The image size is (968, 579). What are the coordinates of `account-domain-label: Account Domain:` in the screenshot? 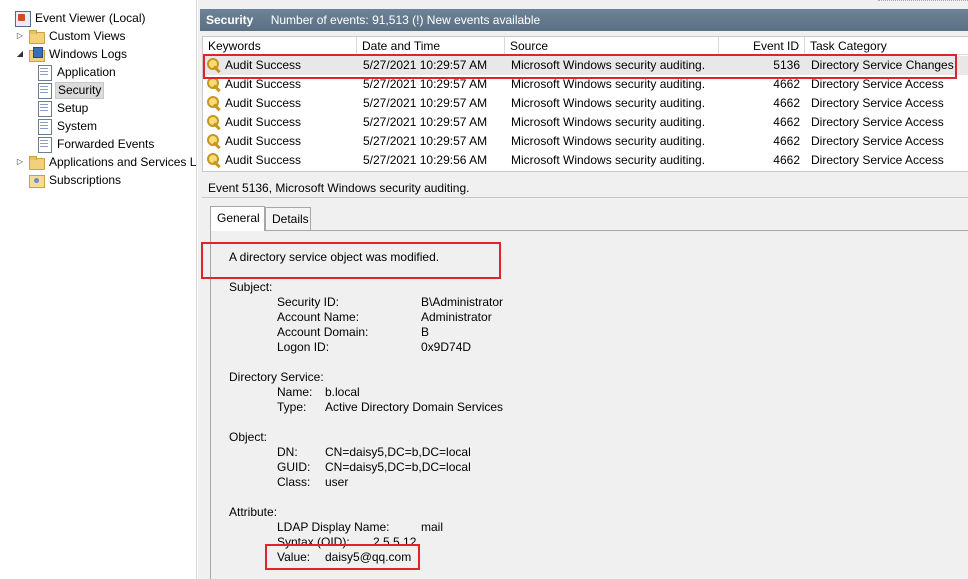 It's located at (323, 332).